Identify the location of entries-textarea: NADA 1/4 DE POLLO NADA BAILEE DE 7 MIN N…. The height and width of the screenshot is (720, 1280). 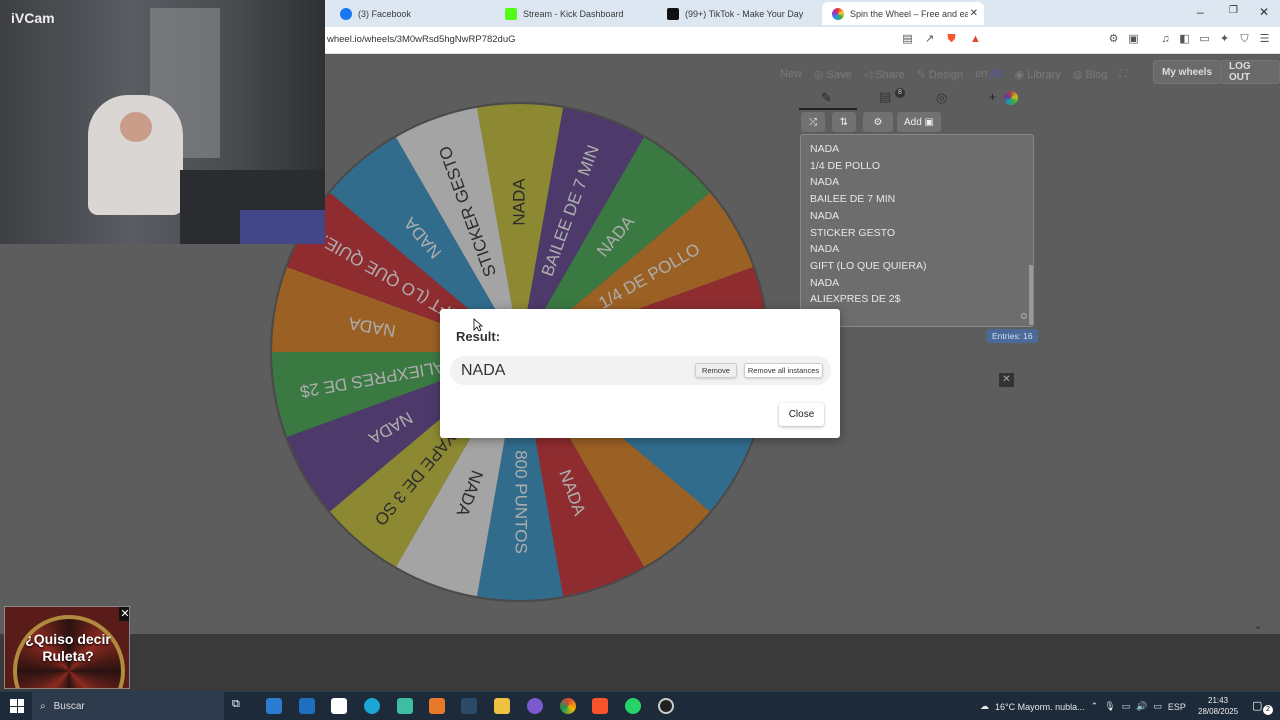
(917, 230).